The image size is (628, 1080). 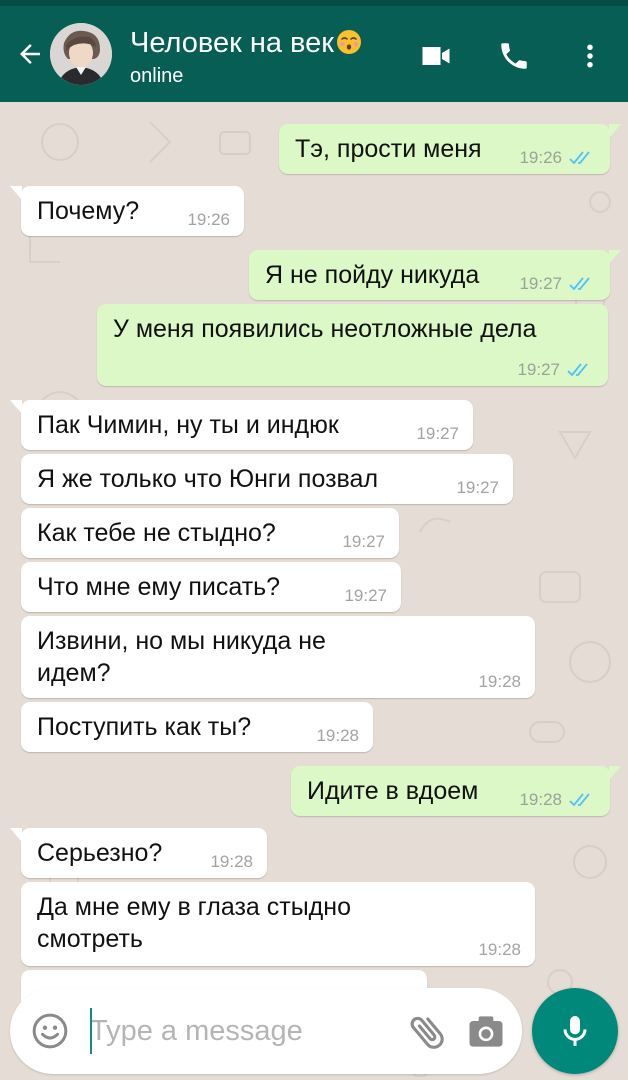 I want to click on phone-icon, so click(x=514, y=56).